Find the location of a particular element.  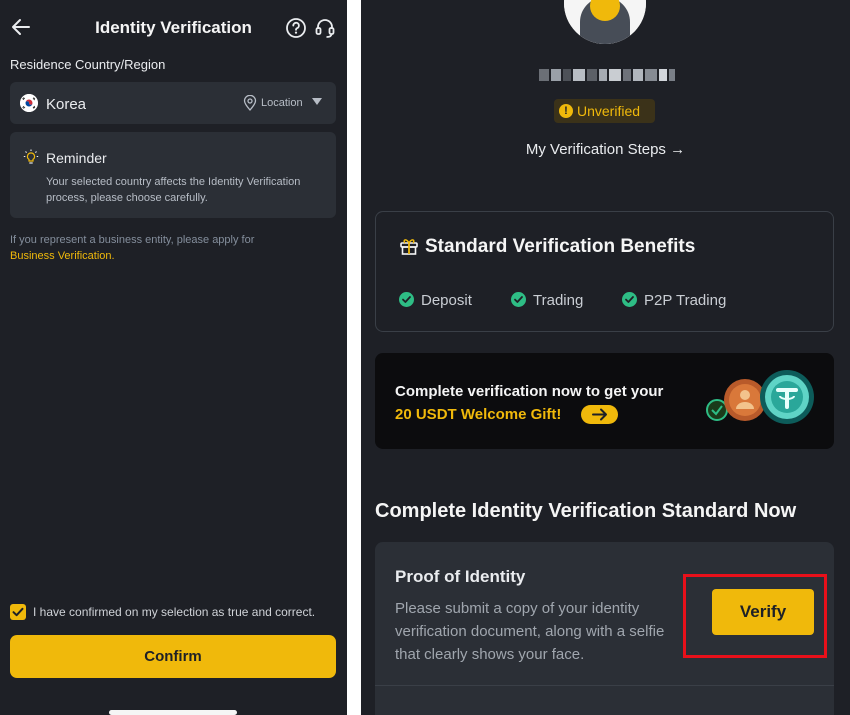

benefit-label: Deposit is located at coordinates (446, 300).